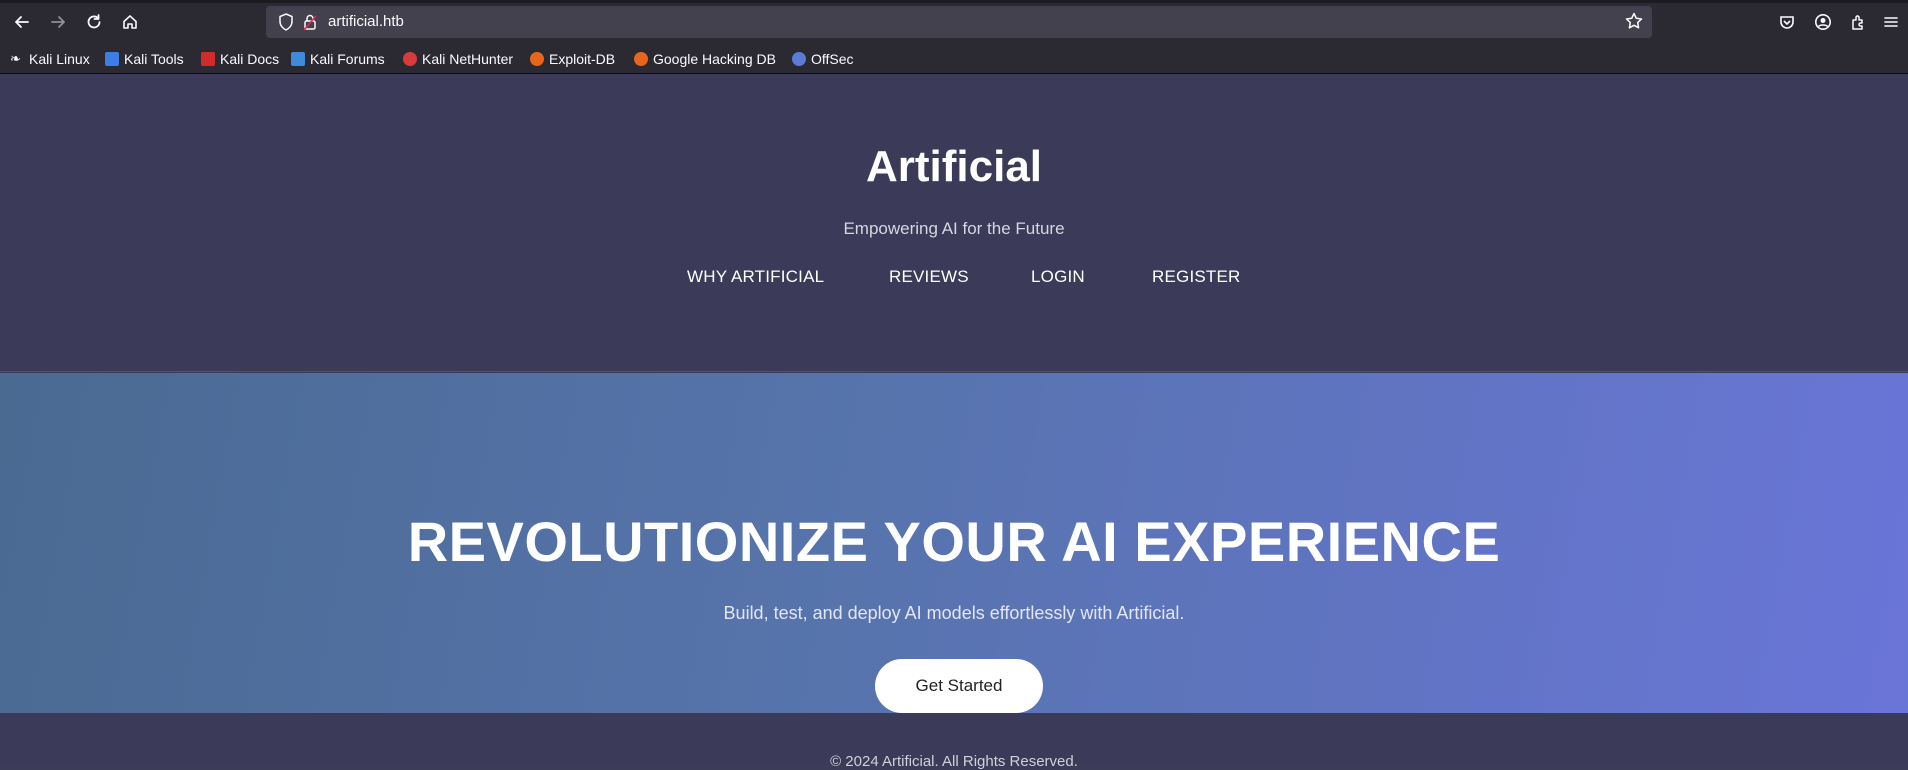 The width and height of the screenshot is (1908, 770). I want to click on nav-link-register: REGISTER, so click(1196, 277).